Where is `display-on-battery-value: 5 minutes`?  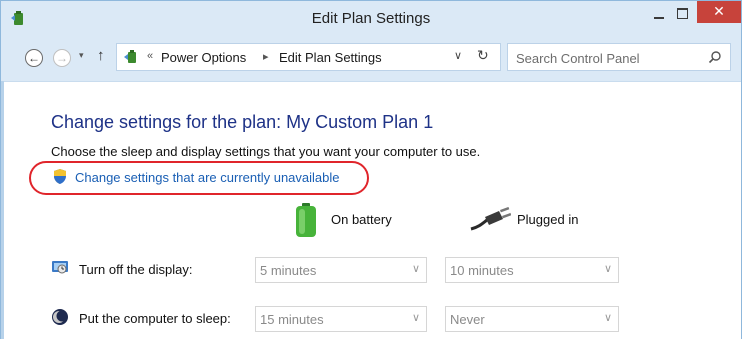 display-on-battery-value: 5 minutes is located at coordinates (288, 270).